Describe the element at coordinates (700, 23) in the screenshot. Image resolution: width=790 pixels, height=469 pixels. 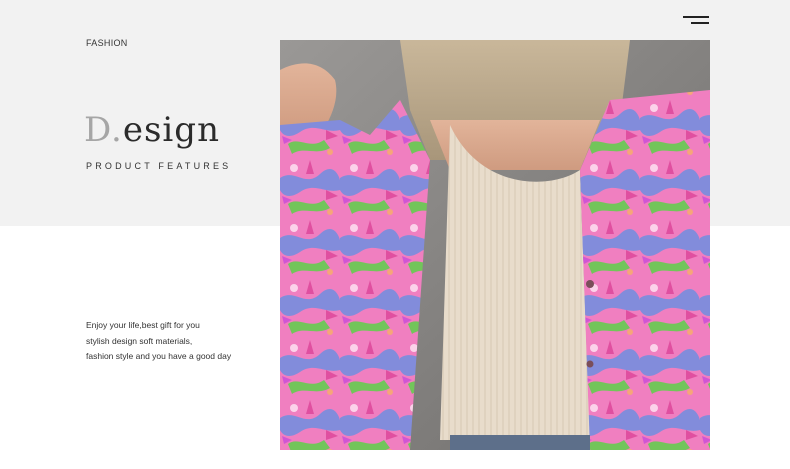
I see `hamburger-menu-icon-line` at that location.